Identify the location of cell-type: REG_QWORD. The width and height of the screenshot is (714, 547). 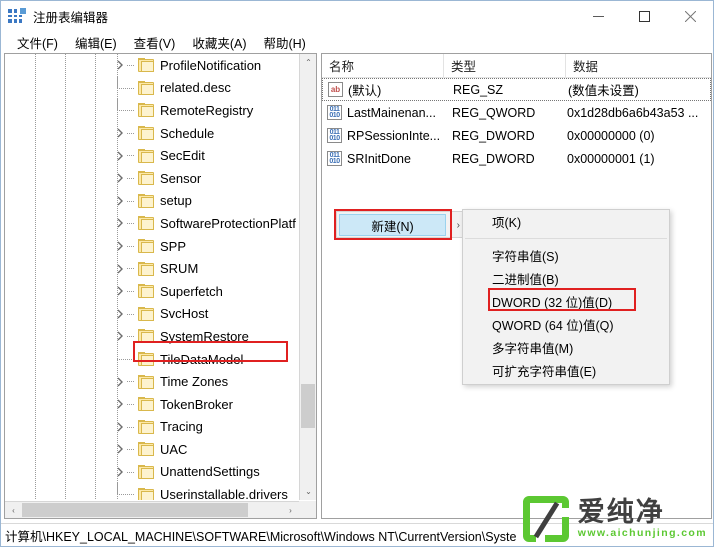
(494, 112).